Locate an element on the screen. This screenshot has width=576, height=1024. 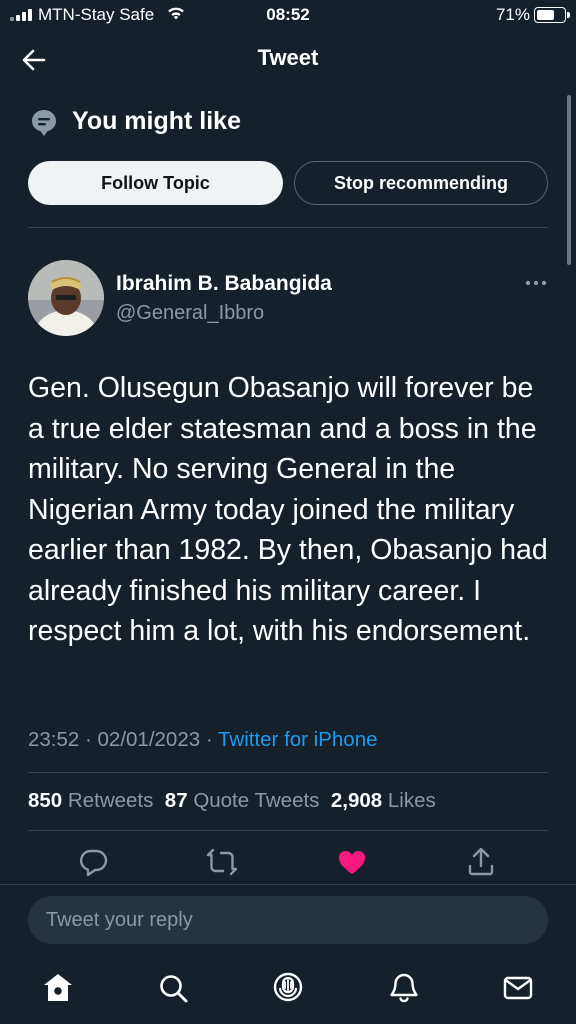
tweet-date: 02/01/2023 is located at coordinates (149, 739).